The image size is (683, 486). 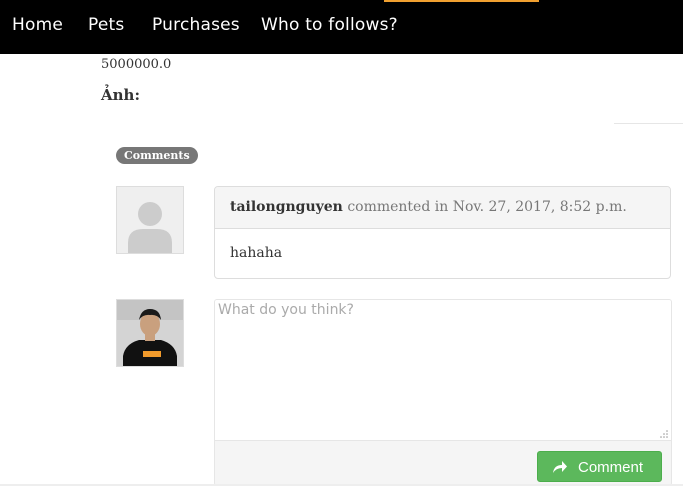 I want to click on current-user-avatar, so click(x=150, y=333).